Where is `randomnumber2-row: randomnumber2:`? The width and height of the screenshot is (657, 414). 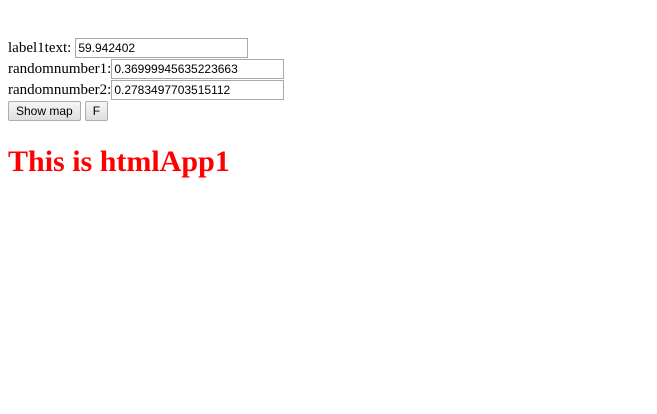 randomnumber2-row: randomnumber2: is located at coordinates (146, 90).